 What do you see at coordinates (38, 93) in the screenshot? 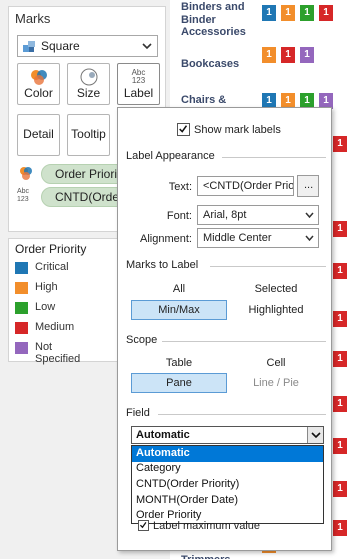
I see `color-button-label: Color` at bounding box center [38, 93].